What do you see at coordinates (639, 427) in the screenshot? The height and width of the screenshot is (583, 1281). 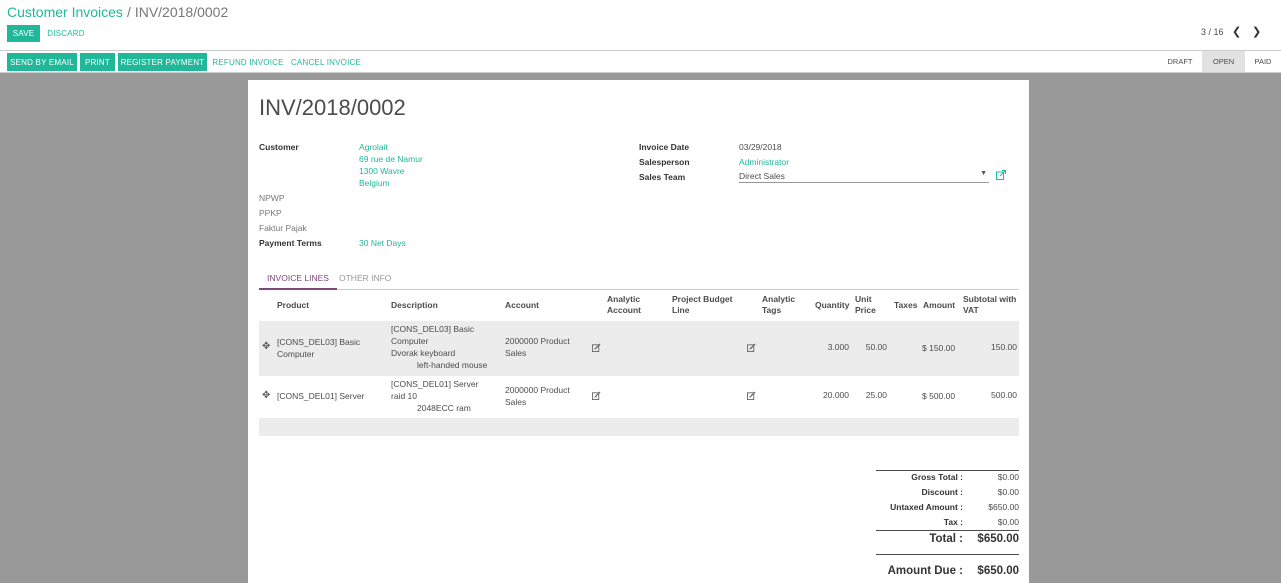 I see `add-line-row` at bounding box center [639, 427].